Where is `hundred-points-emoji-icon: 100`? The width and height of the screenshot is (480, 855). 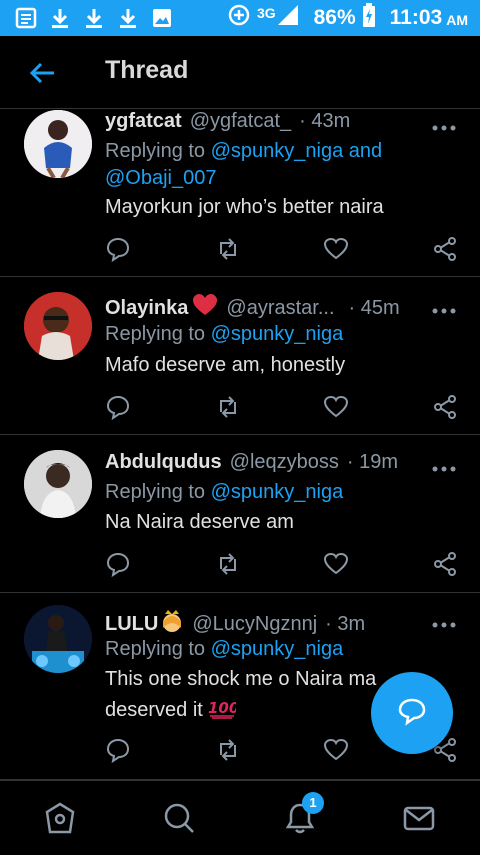
hundred-points-emoji-icon: 100 is located at coordinates (224, 711).